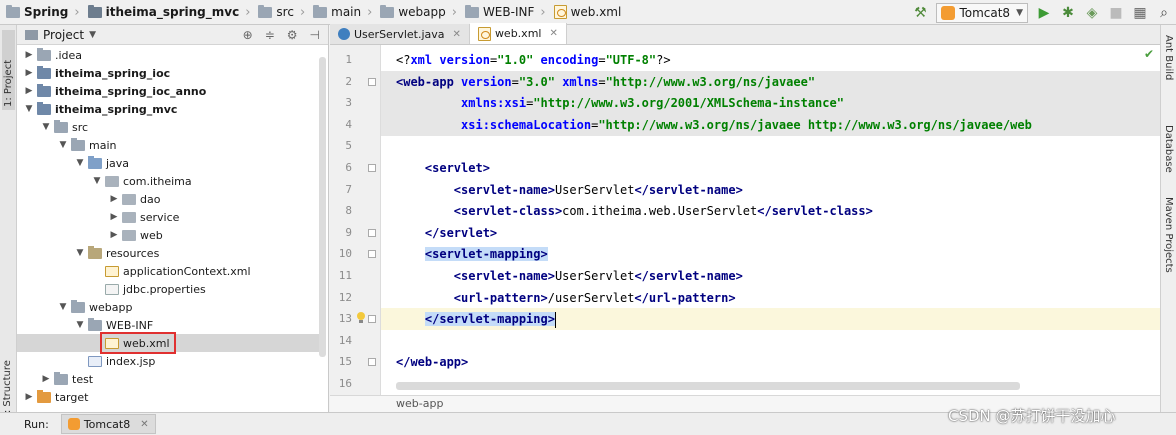  I want to click on code-line: </web-app>, so click(770, 362).